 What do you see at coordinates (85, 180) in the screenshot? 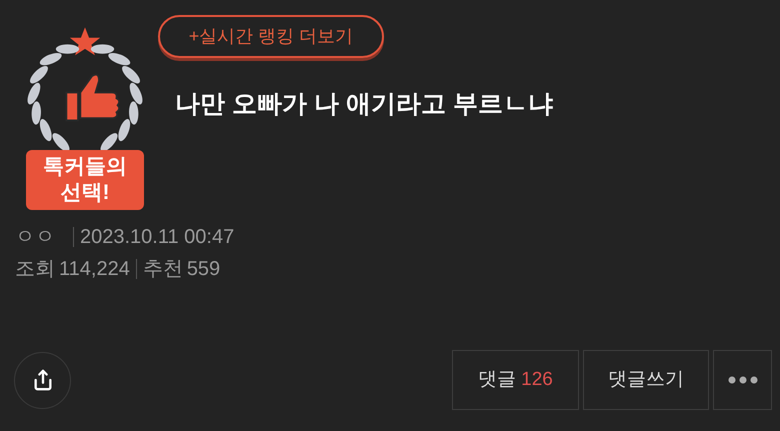
I see `choice-label: 톡커들의 선택!` at bounding box center [85, 180].